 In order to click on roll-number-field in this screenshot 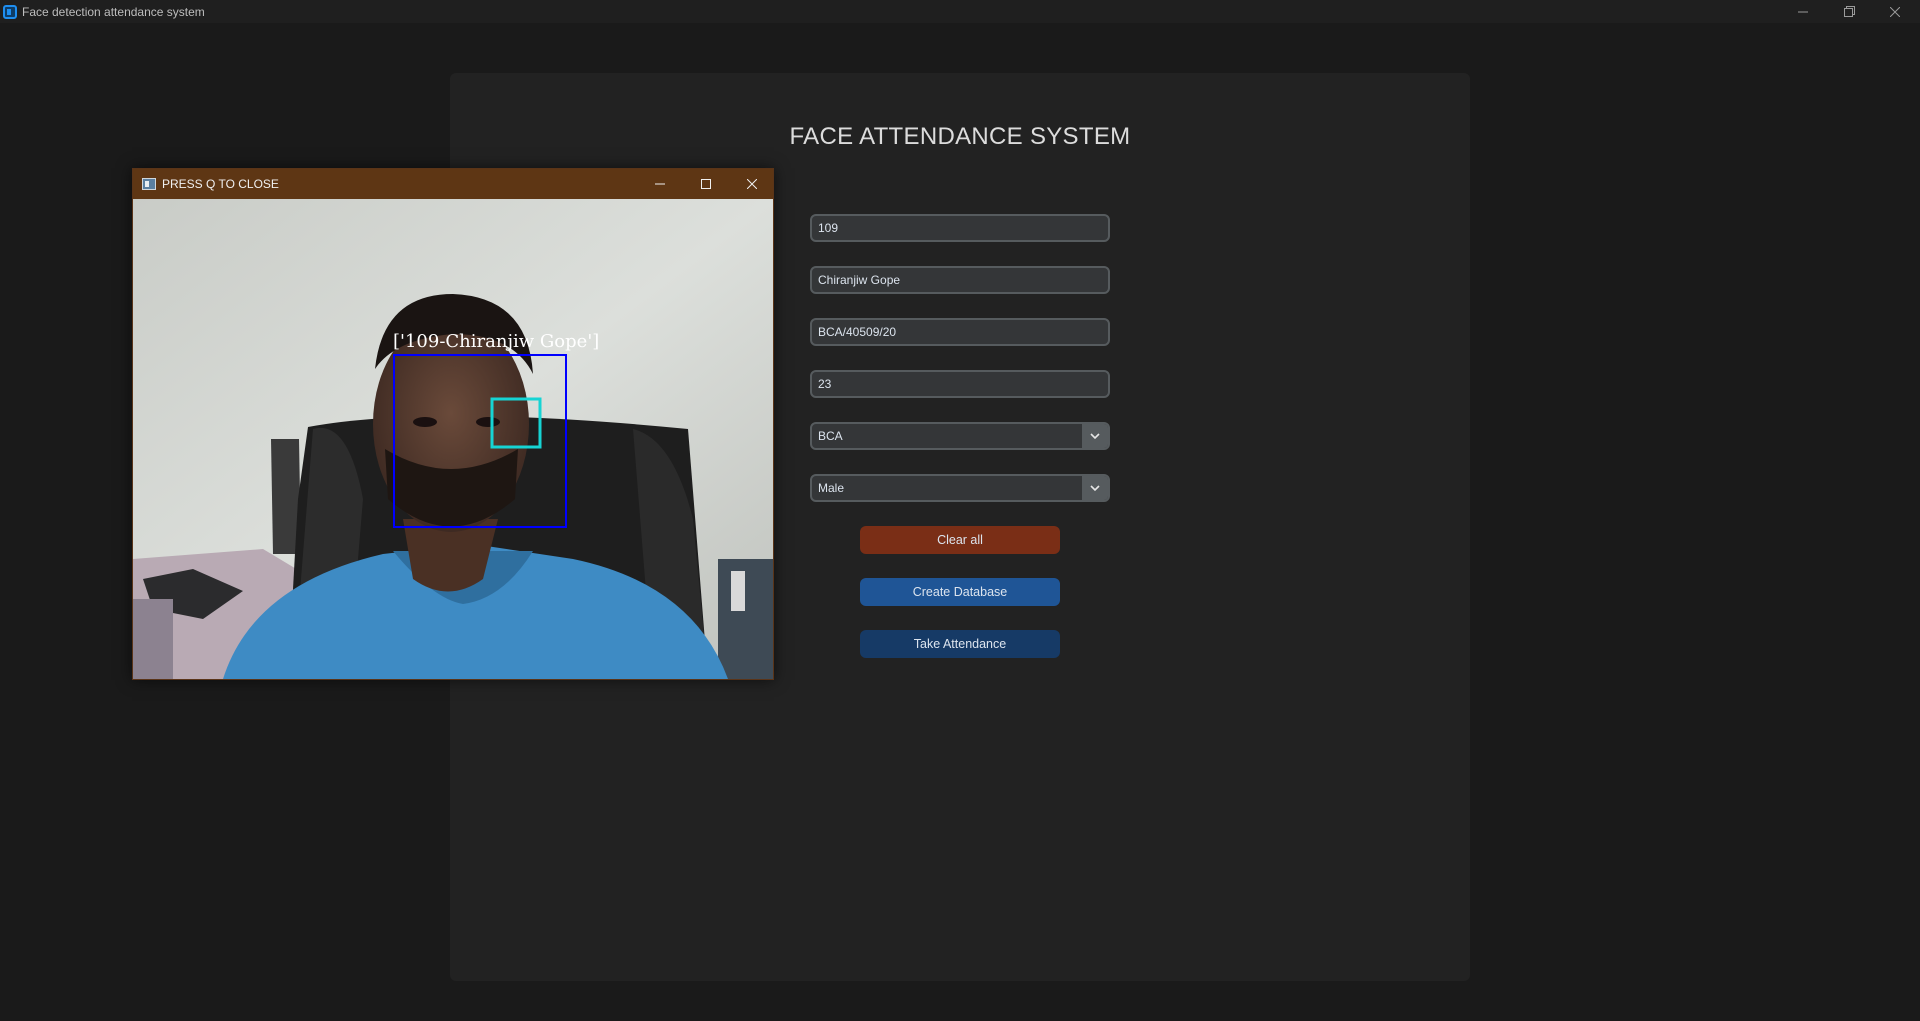, I will do `click(960, 332)`.